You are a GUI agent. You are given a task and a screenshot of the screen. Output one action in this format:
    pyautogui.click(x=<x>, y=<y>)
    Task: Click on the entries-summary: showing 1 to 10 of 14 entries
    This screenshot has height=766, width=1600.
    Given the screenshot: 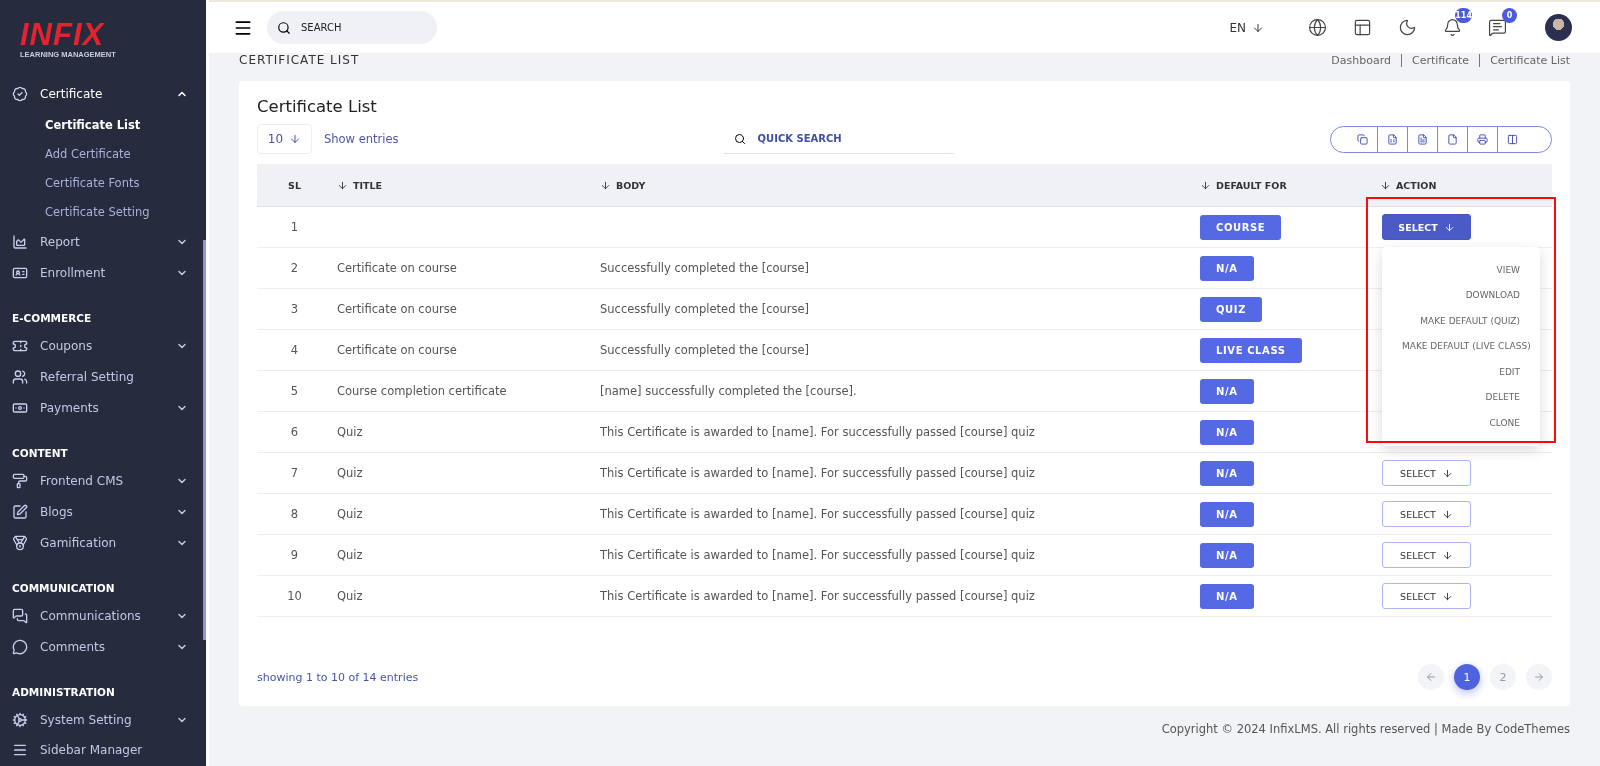 What is the action you would take?
    pyautogui.click(x=338, y=677)
    